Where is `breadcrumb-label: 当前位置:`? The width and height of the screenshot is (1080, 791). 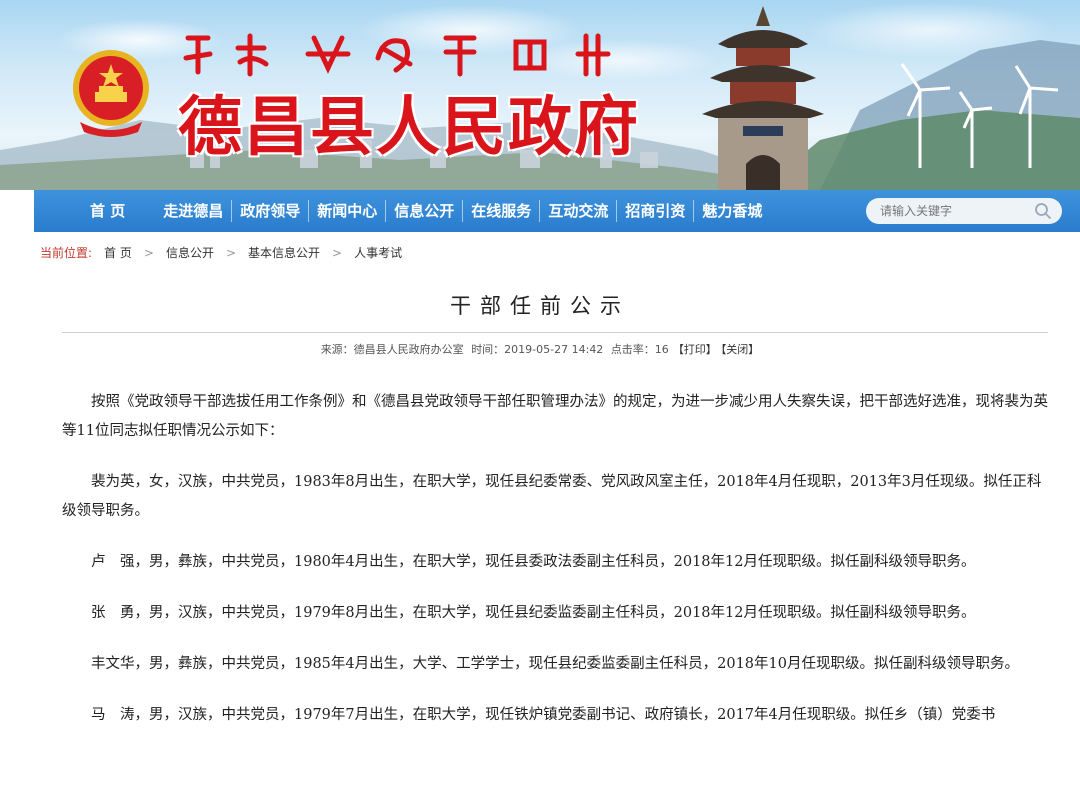 breadcrumb-label: 当前位置: is located at coordinates (66, 253).